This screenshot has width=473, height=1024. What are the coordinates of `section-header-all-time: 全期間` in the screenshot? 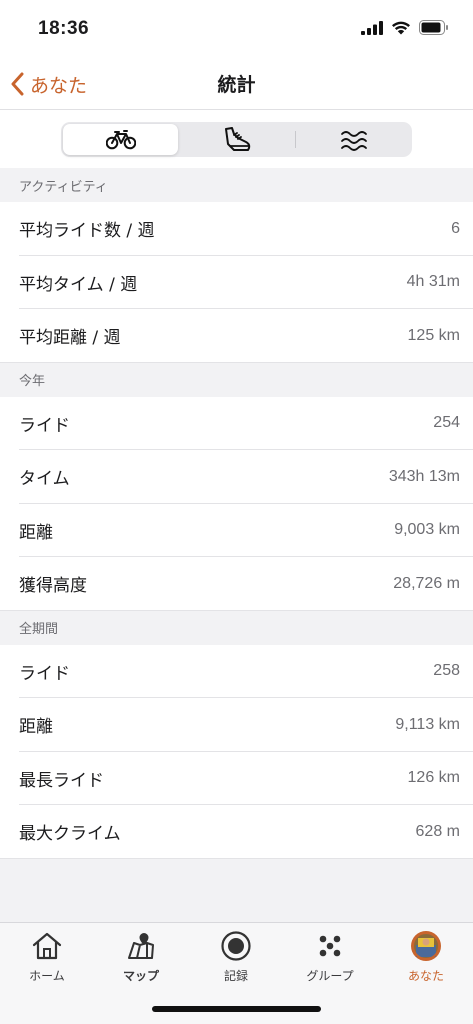 It's located at (236, 627).